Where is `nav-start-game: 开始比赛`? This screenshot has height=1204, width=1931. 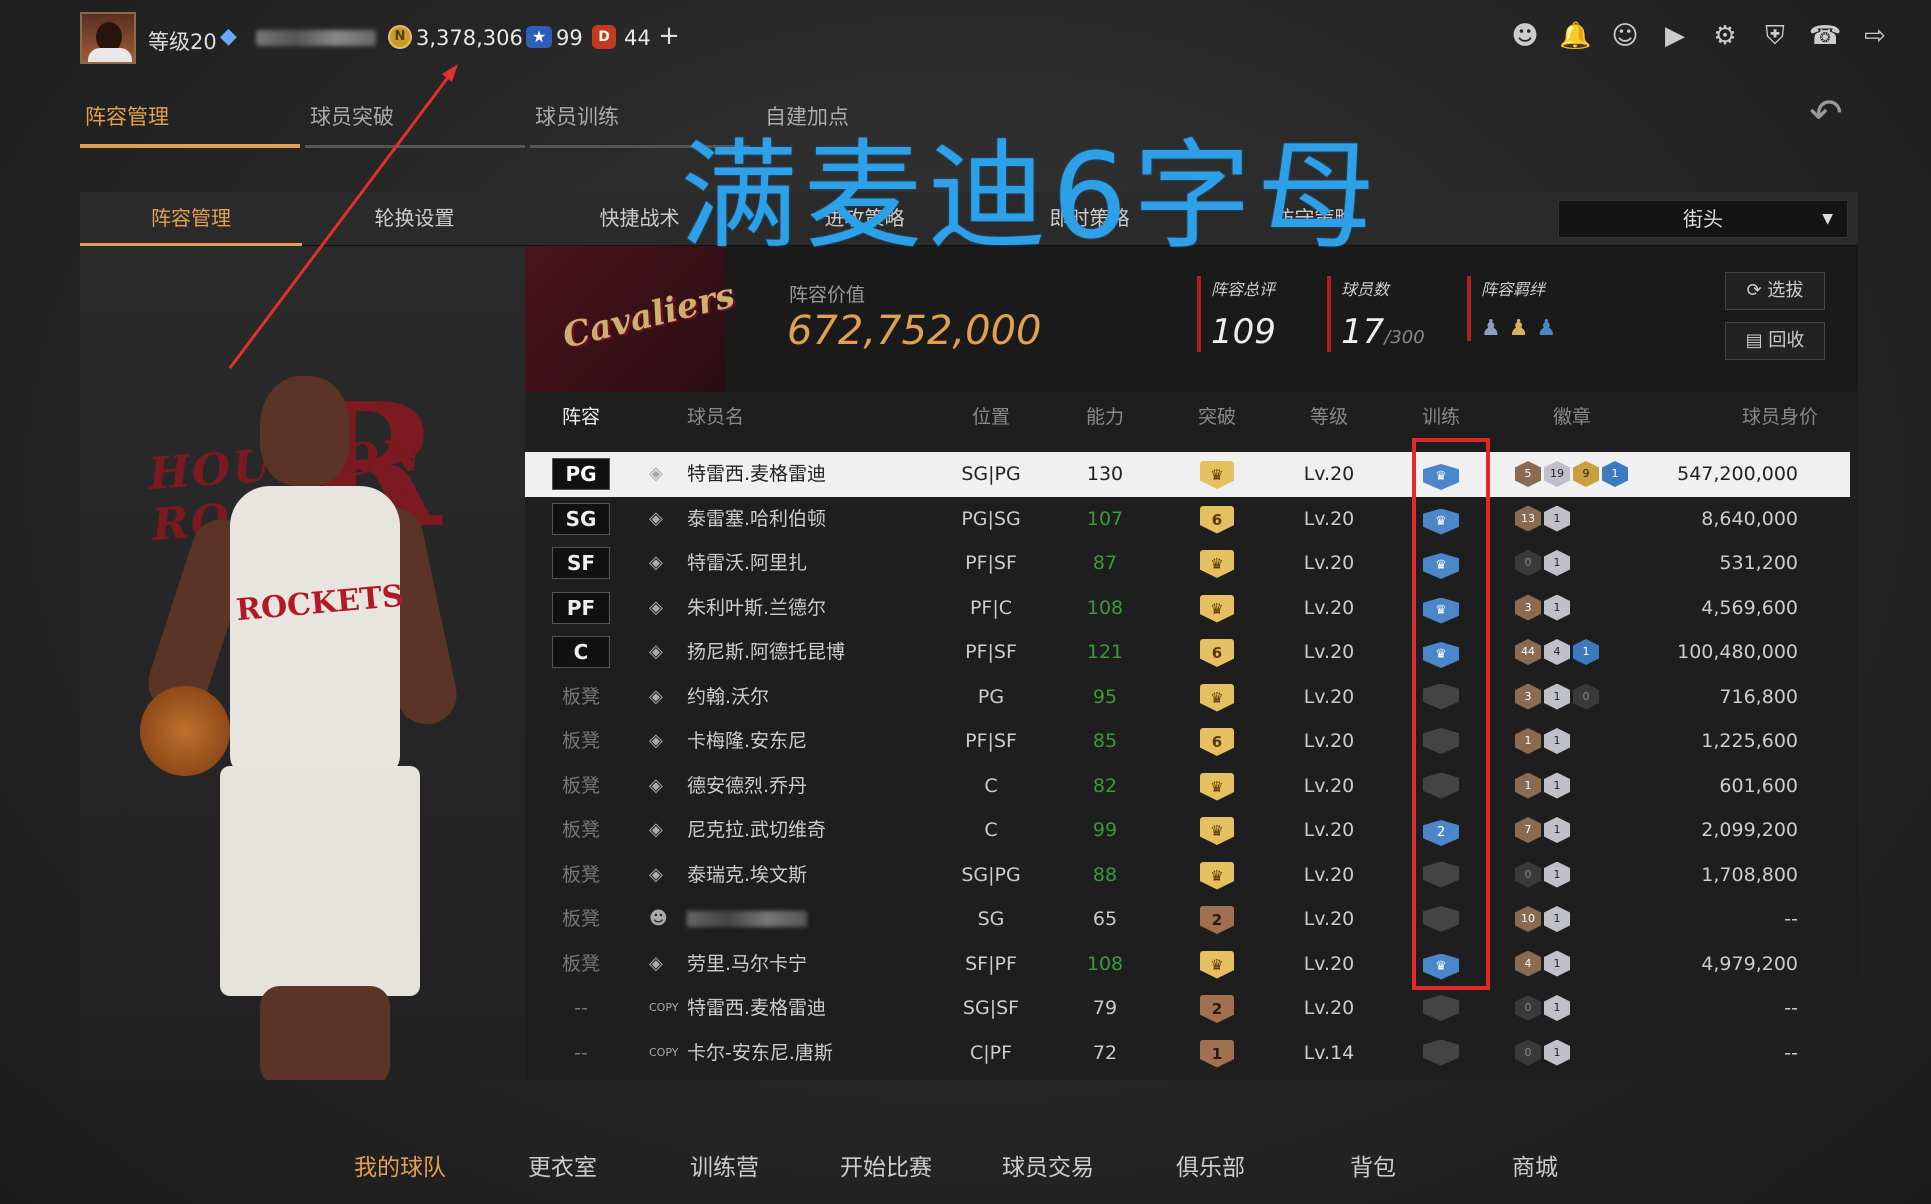
nav-start-game: 开始比赛 is located at coordinates (886, 1165).